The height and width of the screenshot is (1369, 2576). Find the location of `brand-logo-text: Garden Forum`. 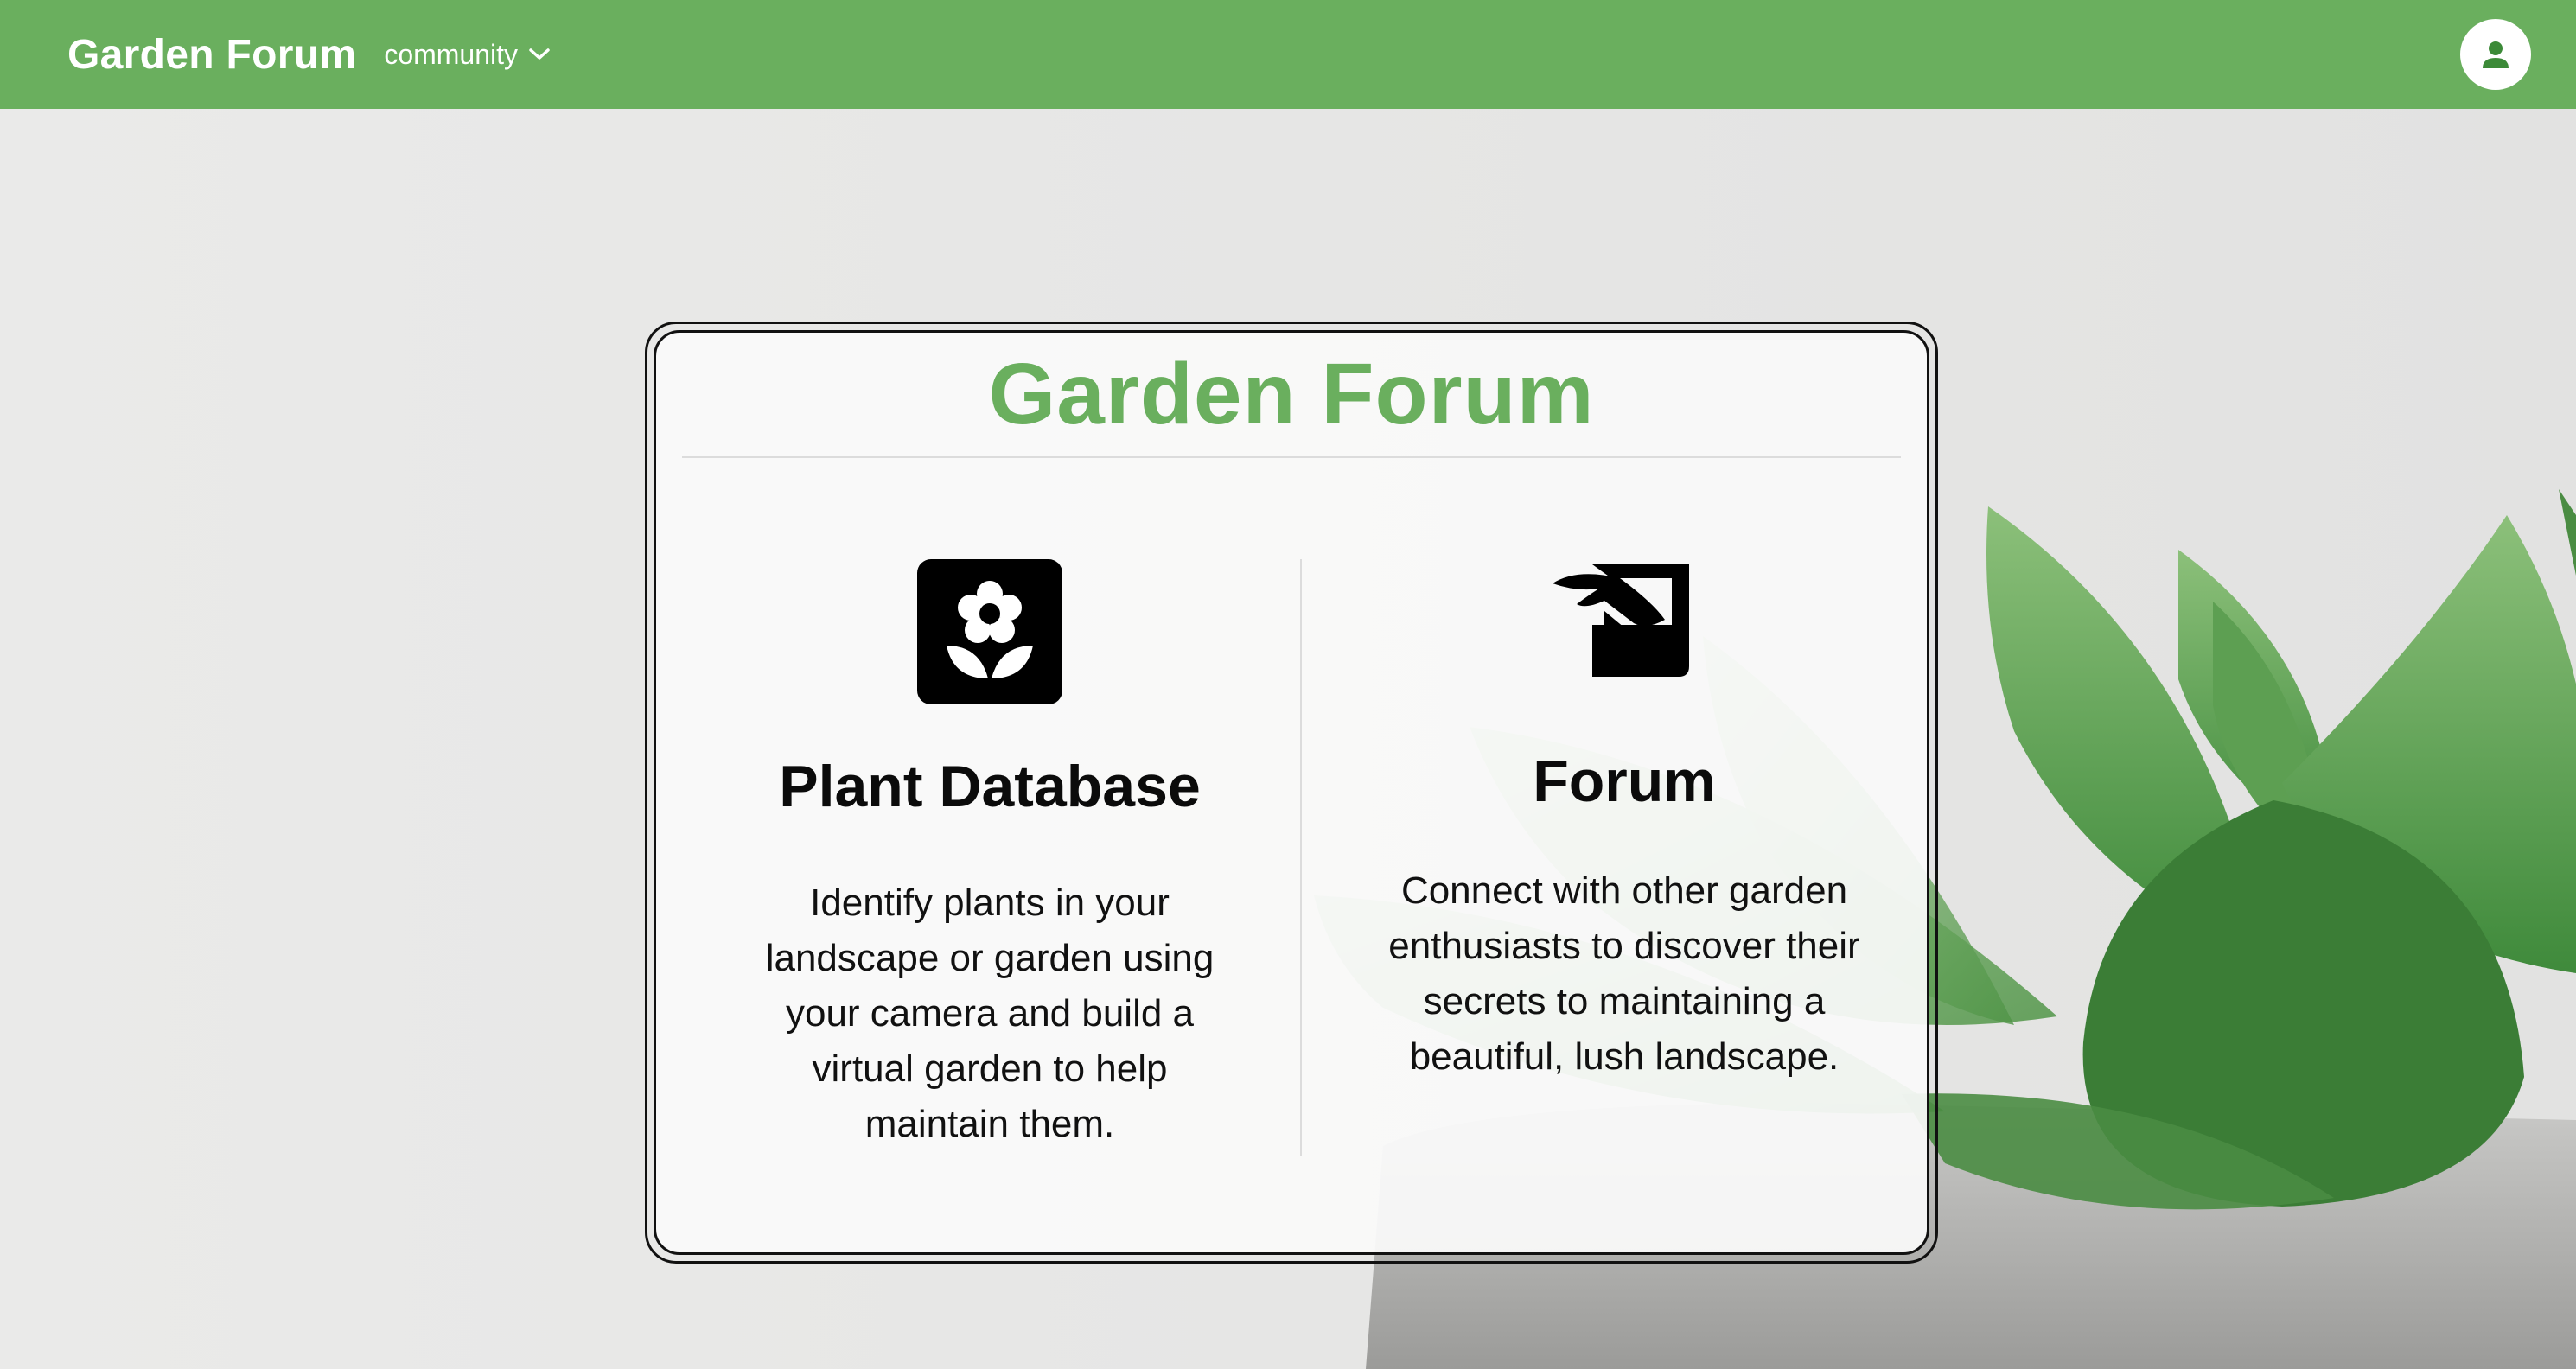

brand-logo-text: Garden Forum is located at coordinates (211, 55).